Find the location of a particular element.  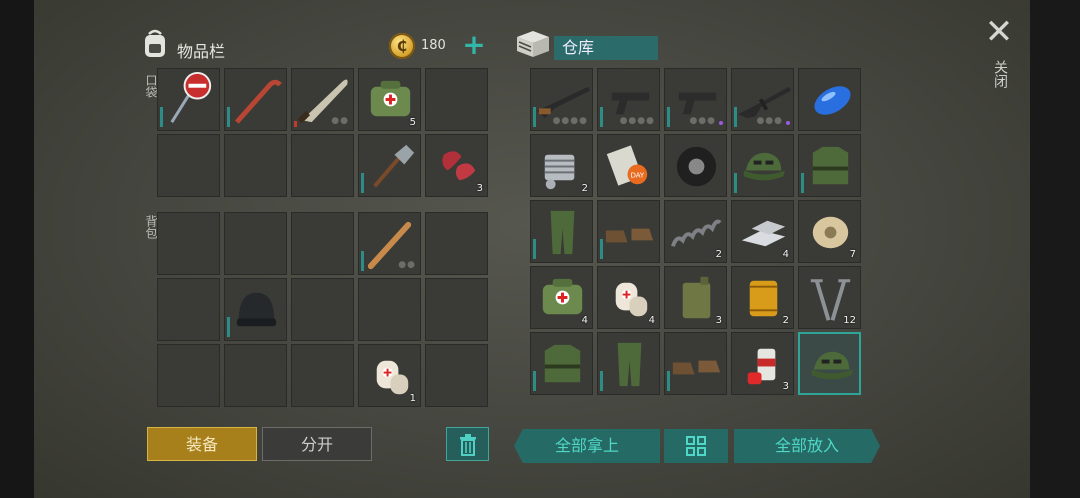

put-all-button: 全部放入 is located at coordinates (807, 446).